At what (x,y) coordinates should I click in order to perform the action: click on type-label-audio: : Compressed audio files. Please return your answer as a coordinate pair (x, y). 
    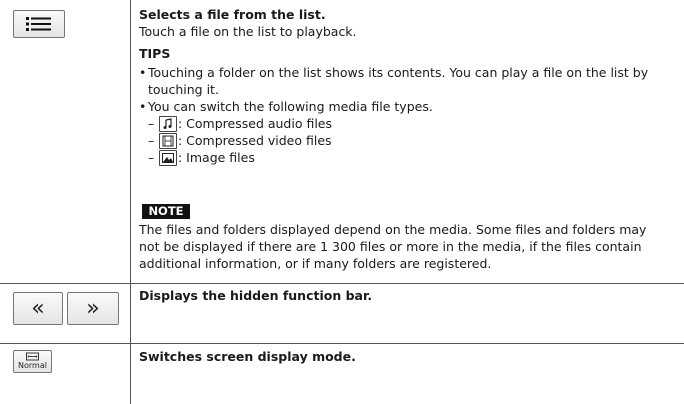
    Looking at the image, I should click on (255, 123).